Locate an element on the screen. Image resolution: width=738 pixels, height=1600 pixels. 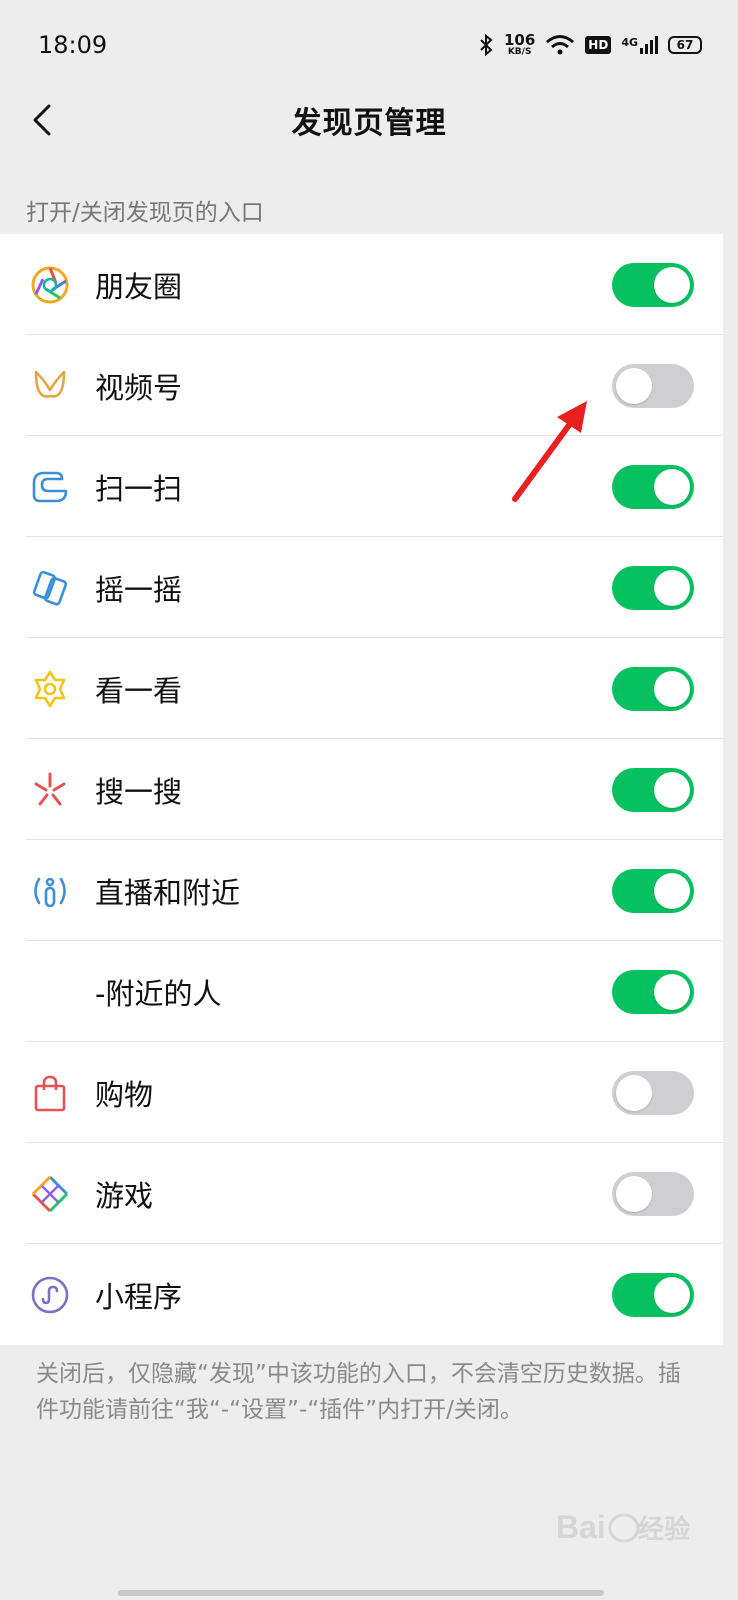
list-item-label: 扫一扫 is located at coordinates (139, 488).